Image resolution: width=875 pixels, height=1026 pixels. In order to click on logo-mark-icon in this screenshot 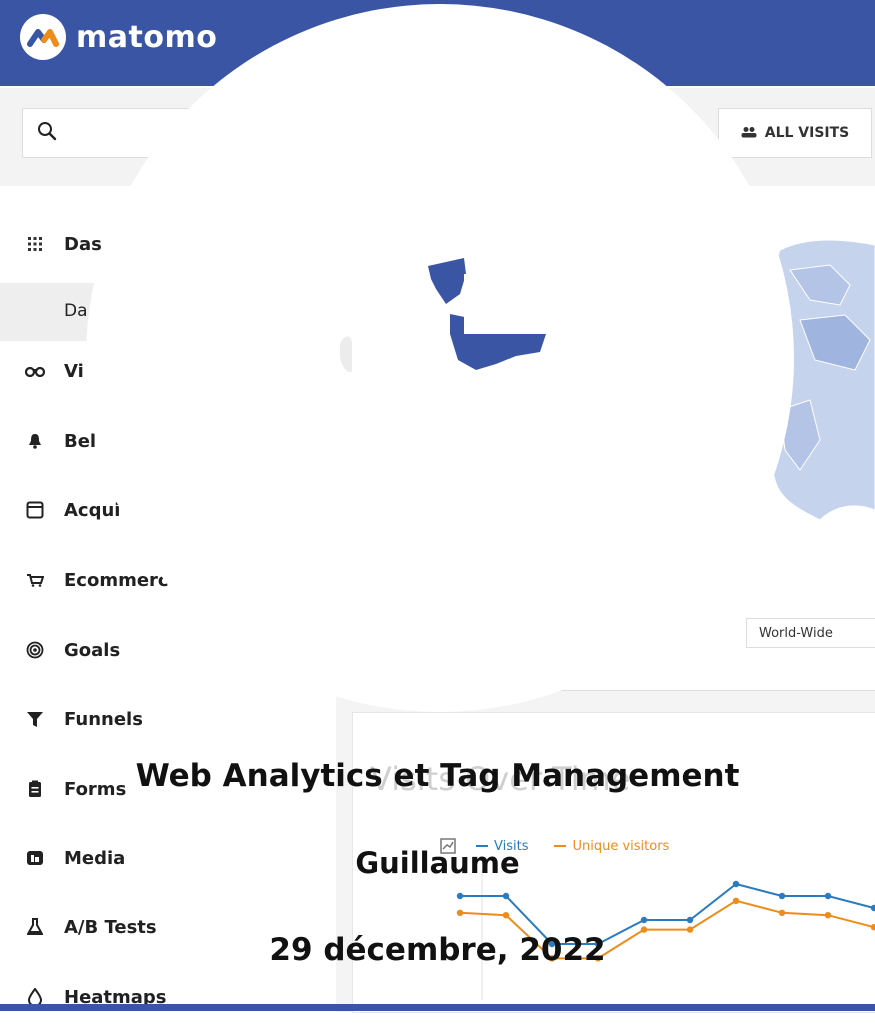, I will do `click(43, 37)`.